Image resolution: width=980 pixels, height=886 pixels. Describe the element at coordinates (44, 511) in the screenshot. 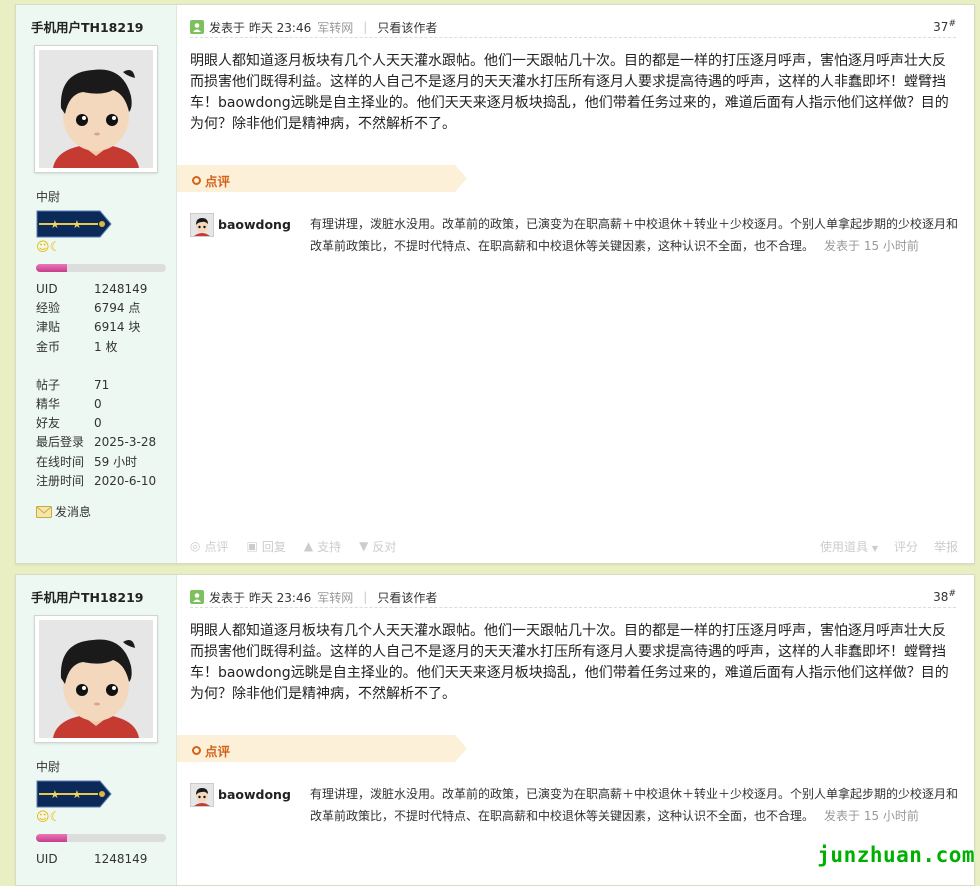

I see `envelope-icon` at that location.